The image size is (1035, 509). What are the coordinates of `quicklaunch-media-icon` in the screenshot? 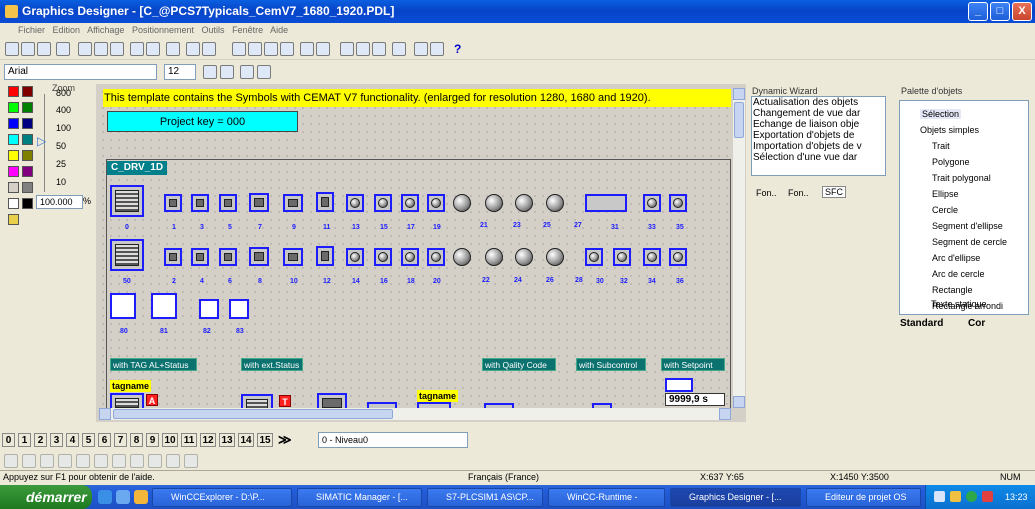 It's located at (141, 497).